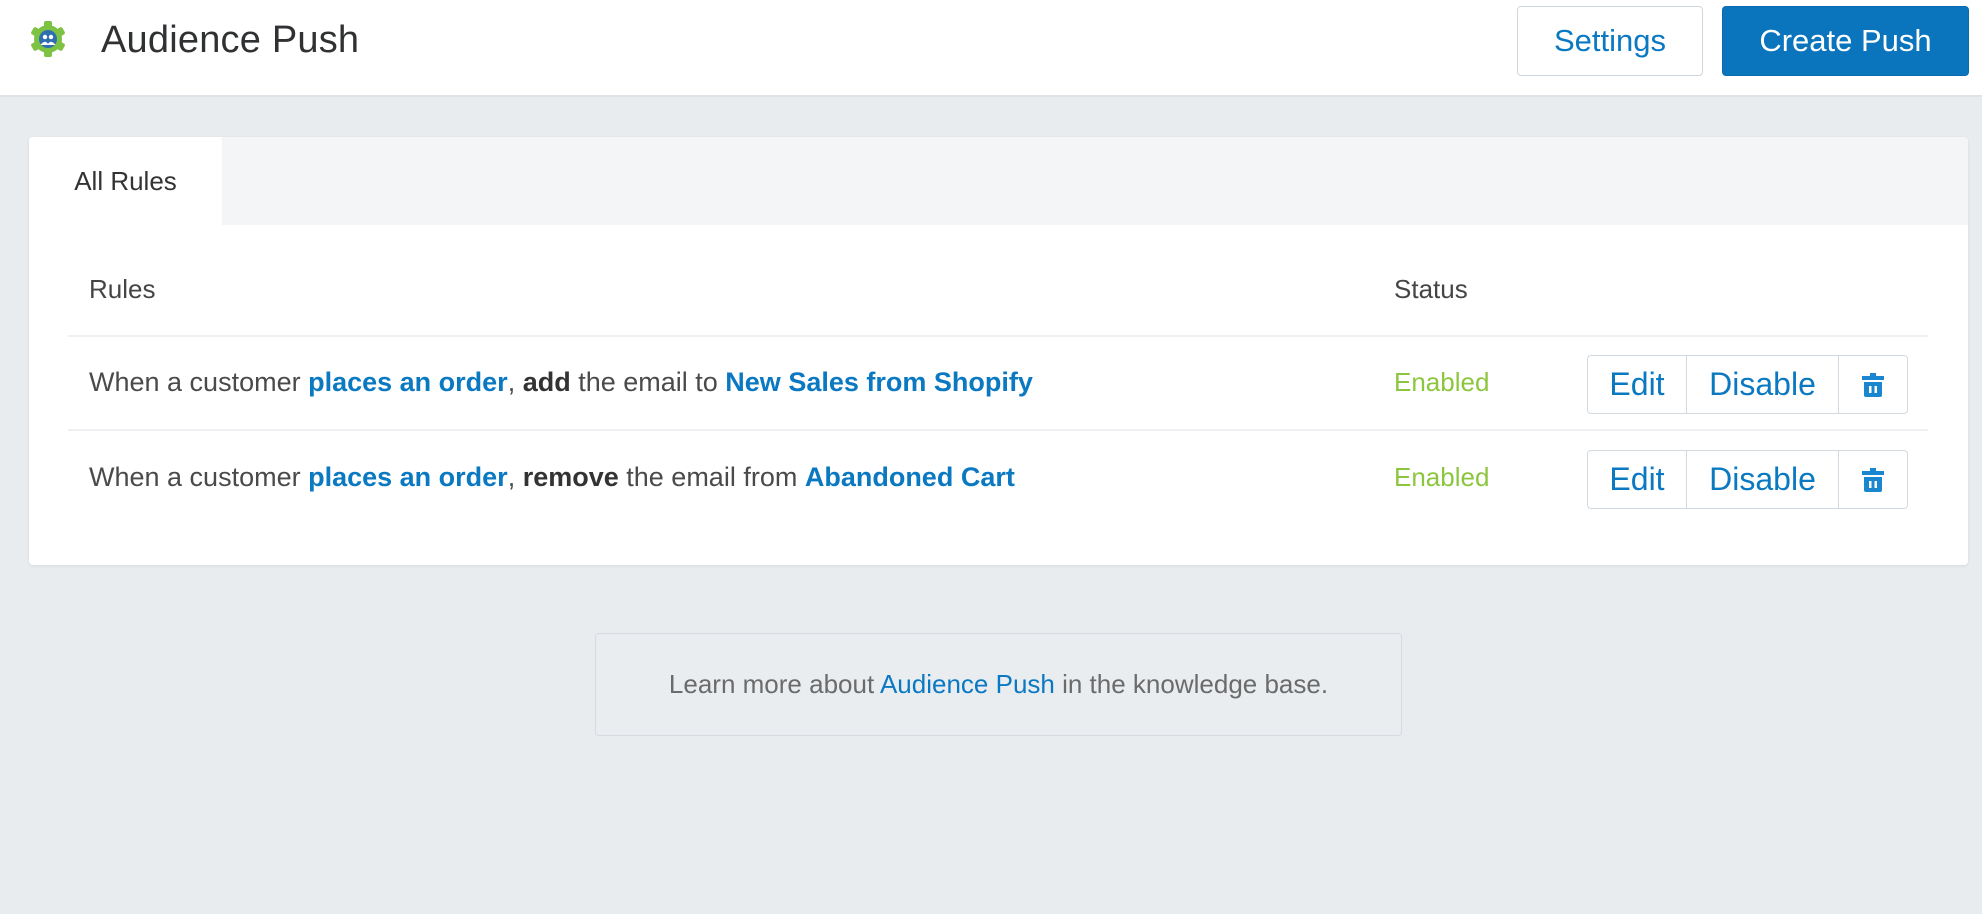  Describe the element at coordinates (879, 382) in the screenshot. I see `rule-target-link: New Sales from Shopify` at that location.